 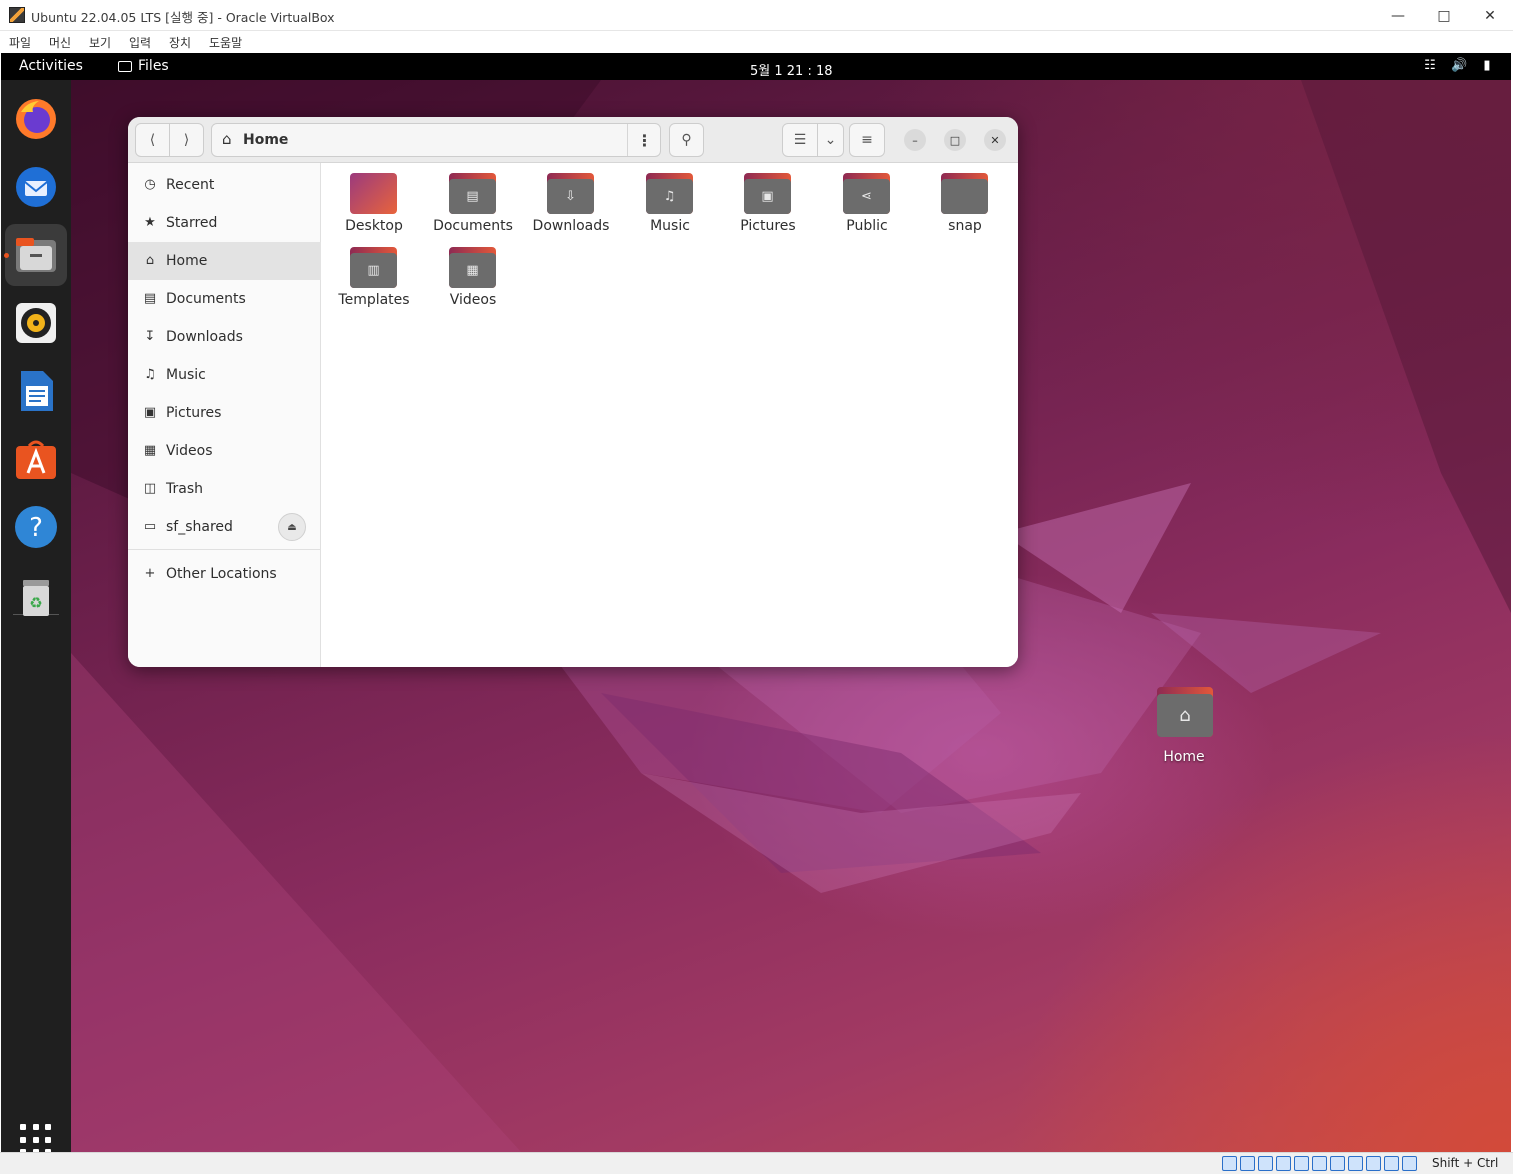 I want to click on menu-devices: 장치, so click(x=180, y=42).